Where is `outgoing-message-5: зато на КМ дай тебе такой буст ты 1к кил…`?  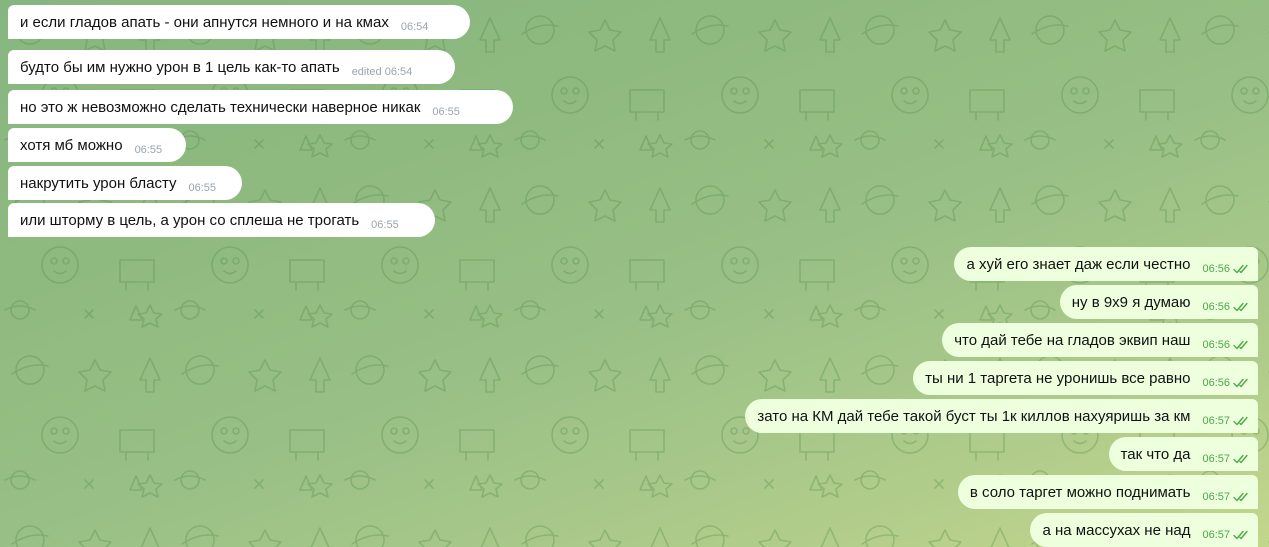 outgoing-message-5: зато на КМ дай тебе такой буст ты 1к кил… is located at coordinates (1001, 416).